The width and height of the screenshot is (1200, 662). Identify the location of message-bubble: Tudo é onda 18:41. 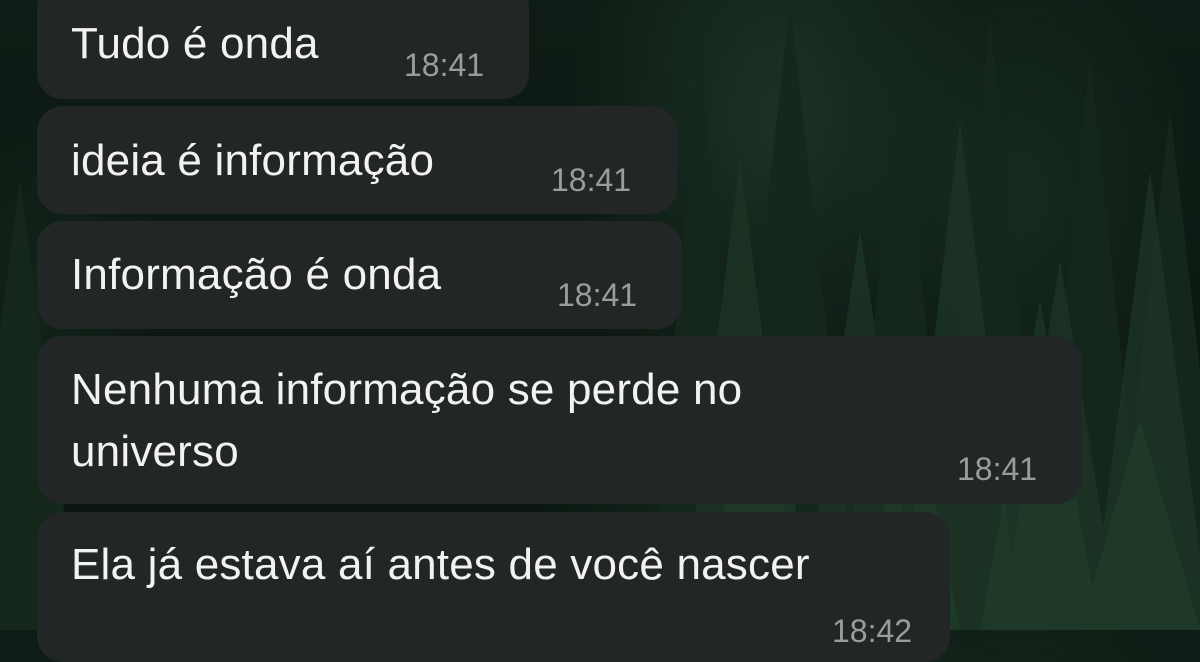
(283, 49).